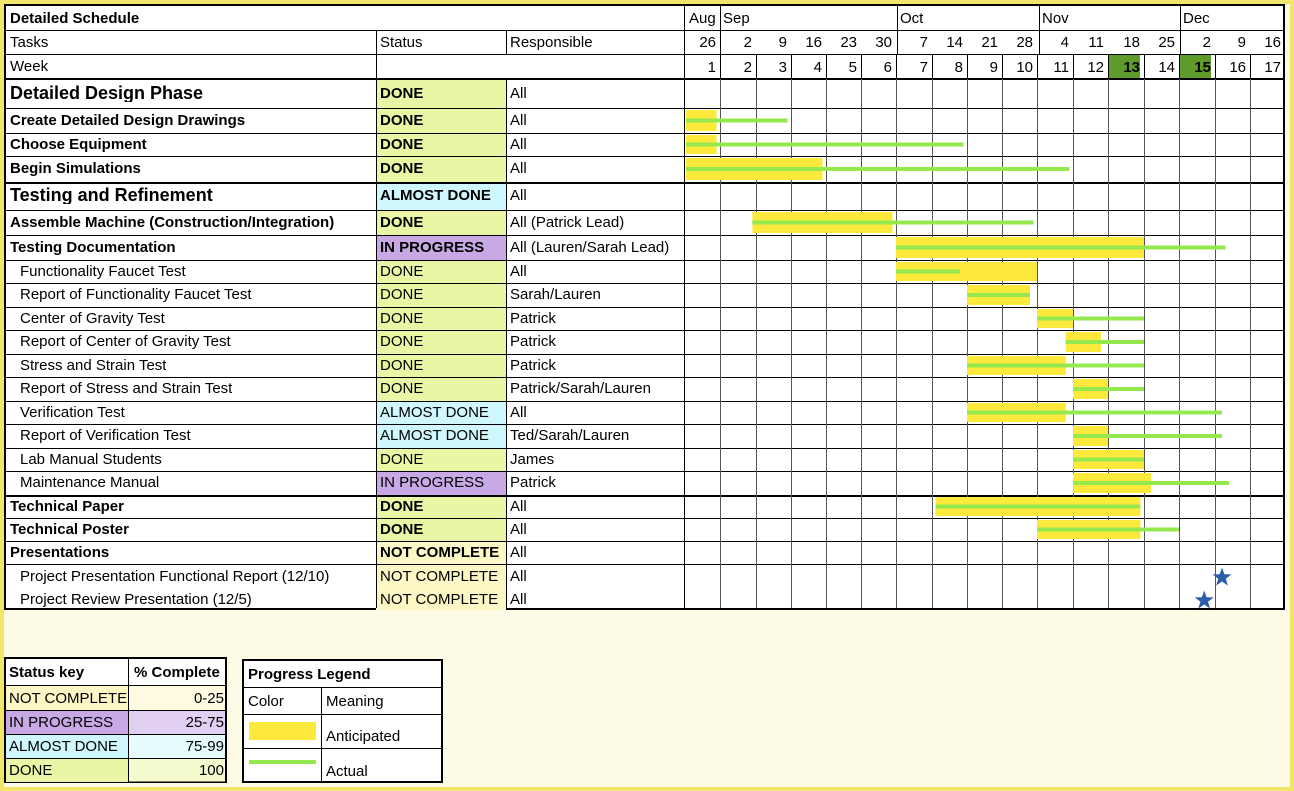 Image resolution: width=1294 pixels, height=791 pixels. I want to click on status-key-pct: 0-25, so click(208, 698).